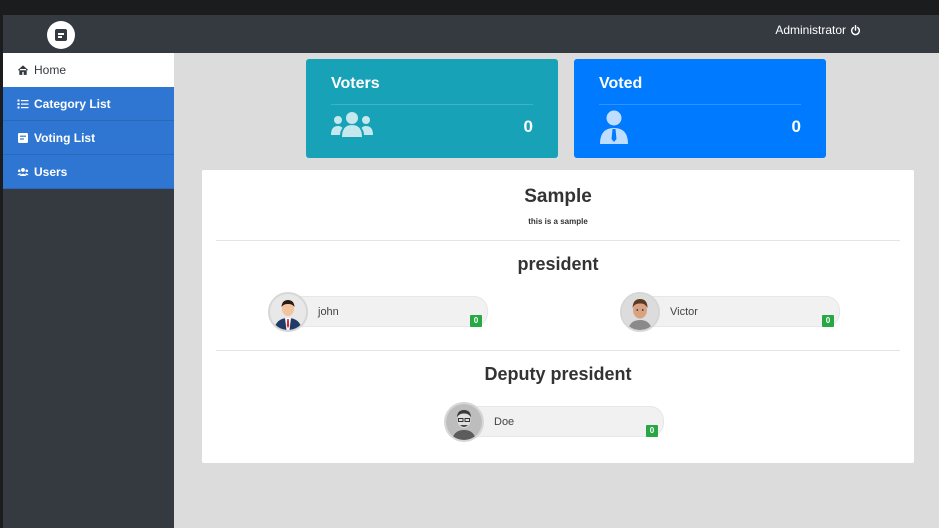 The height and width of the screenshot is (528, 939). Describe the element at coordinates (23, 70) in the screenshot. I see `home-icon` at that location.